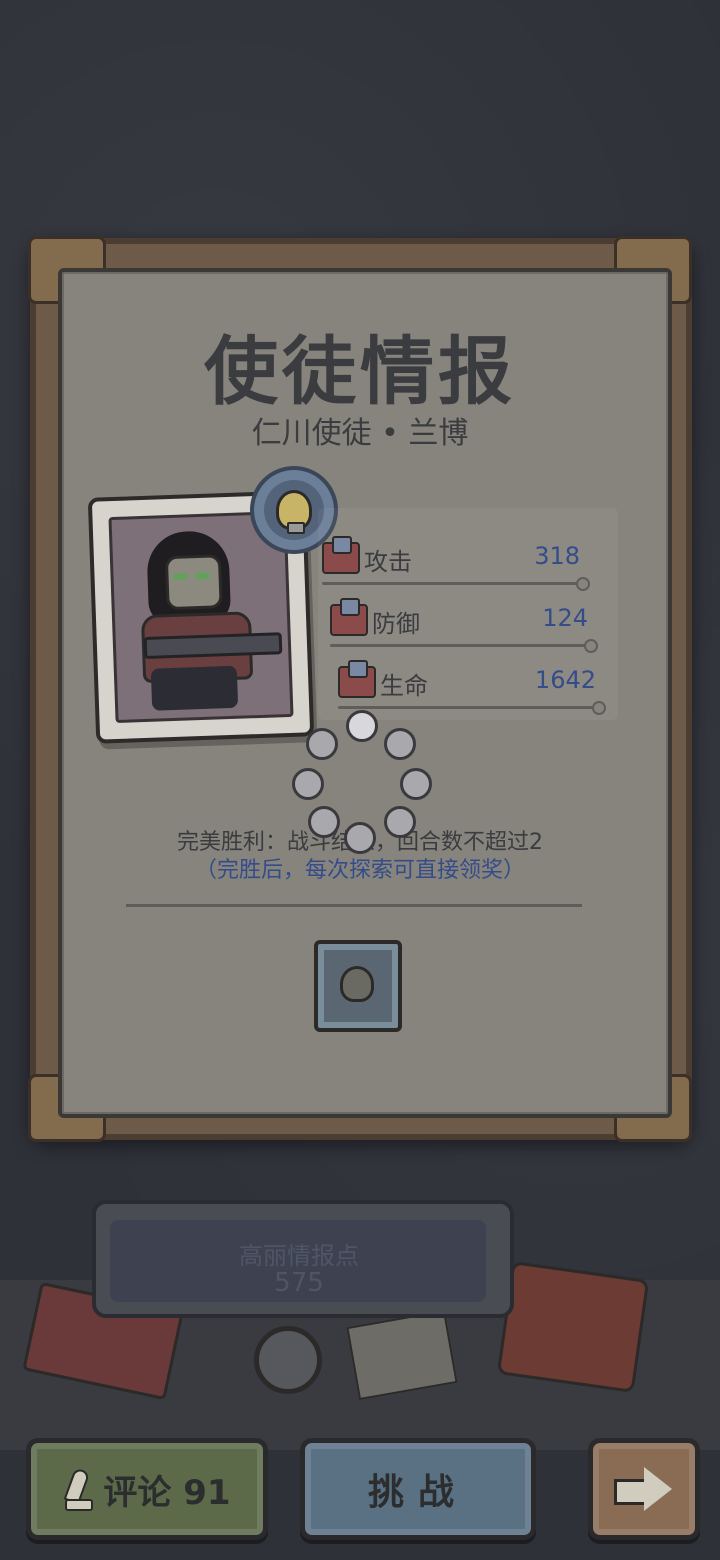 Image resolution: width=720 pixels, height=1560 pixels. I want to click on next-button, so click(644, 1489).